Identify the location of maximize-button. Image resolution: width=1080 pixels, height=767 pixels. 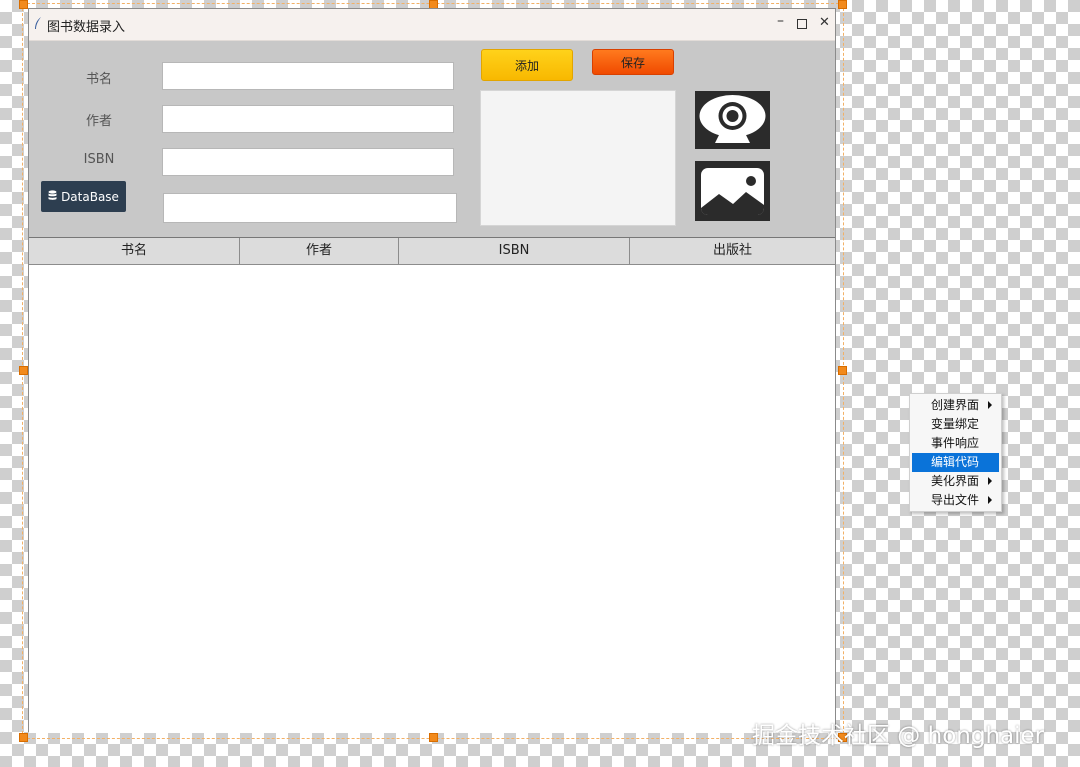
(802, 24).